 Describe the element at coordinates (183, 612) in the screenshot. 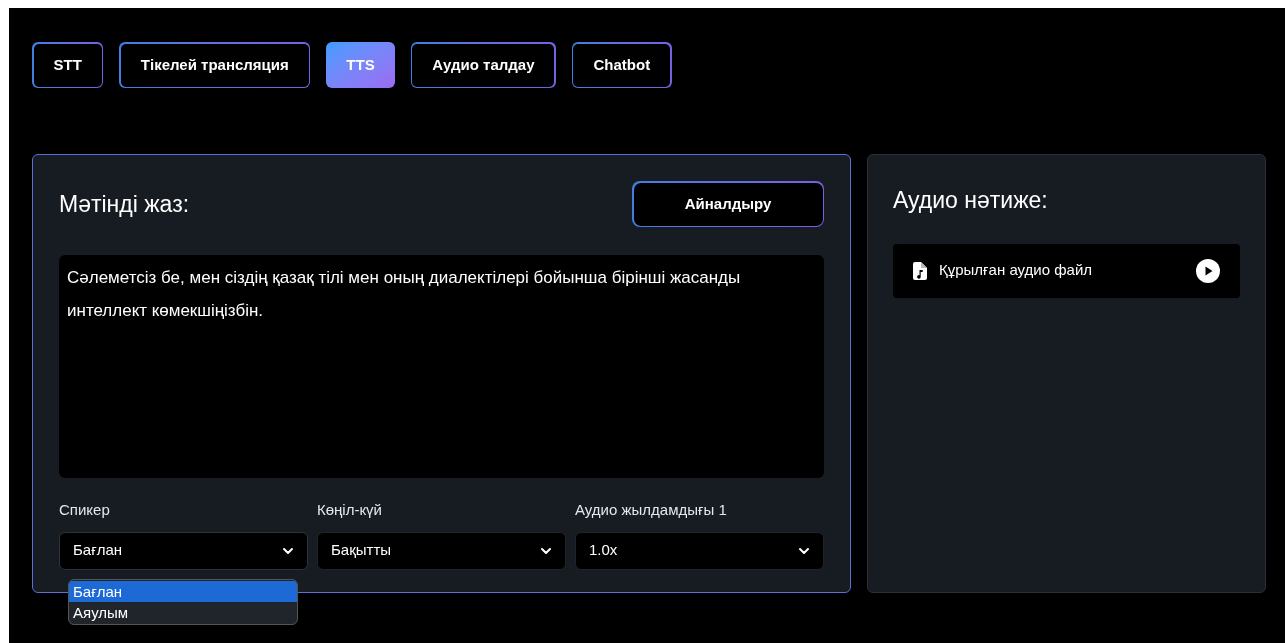

I see `dropdown-option: Аяулым` at that location.